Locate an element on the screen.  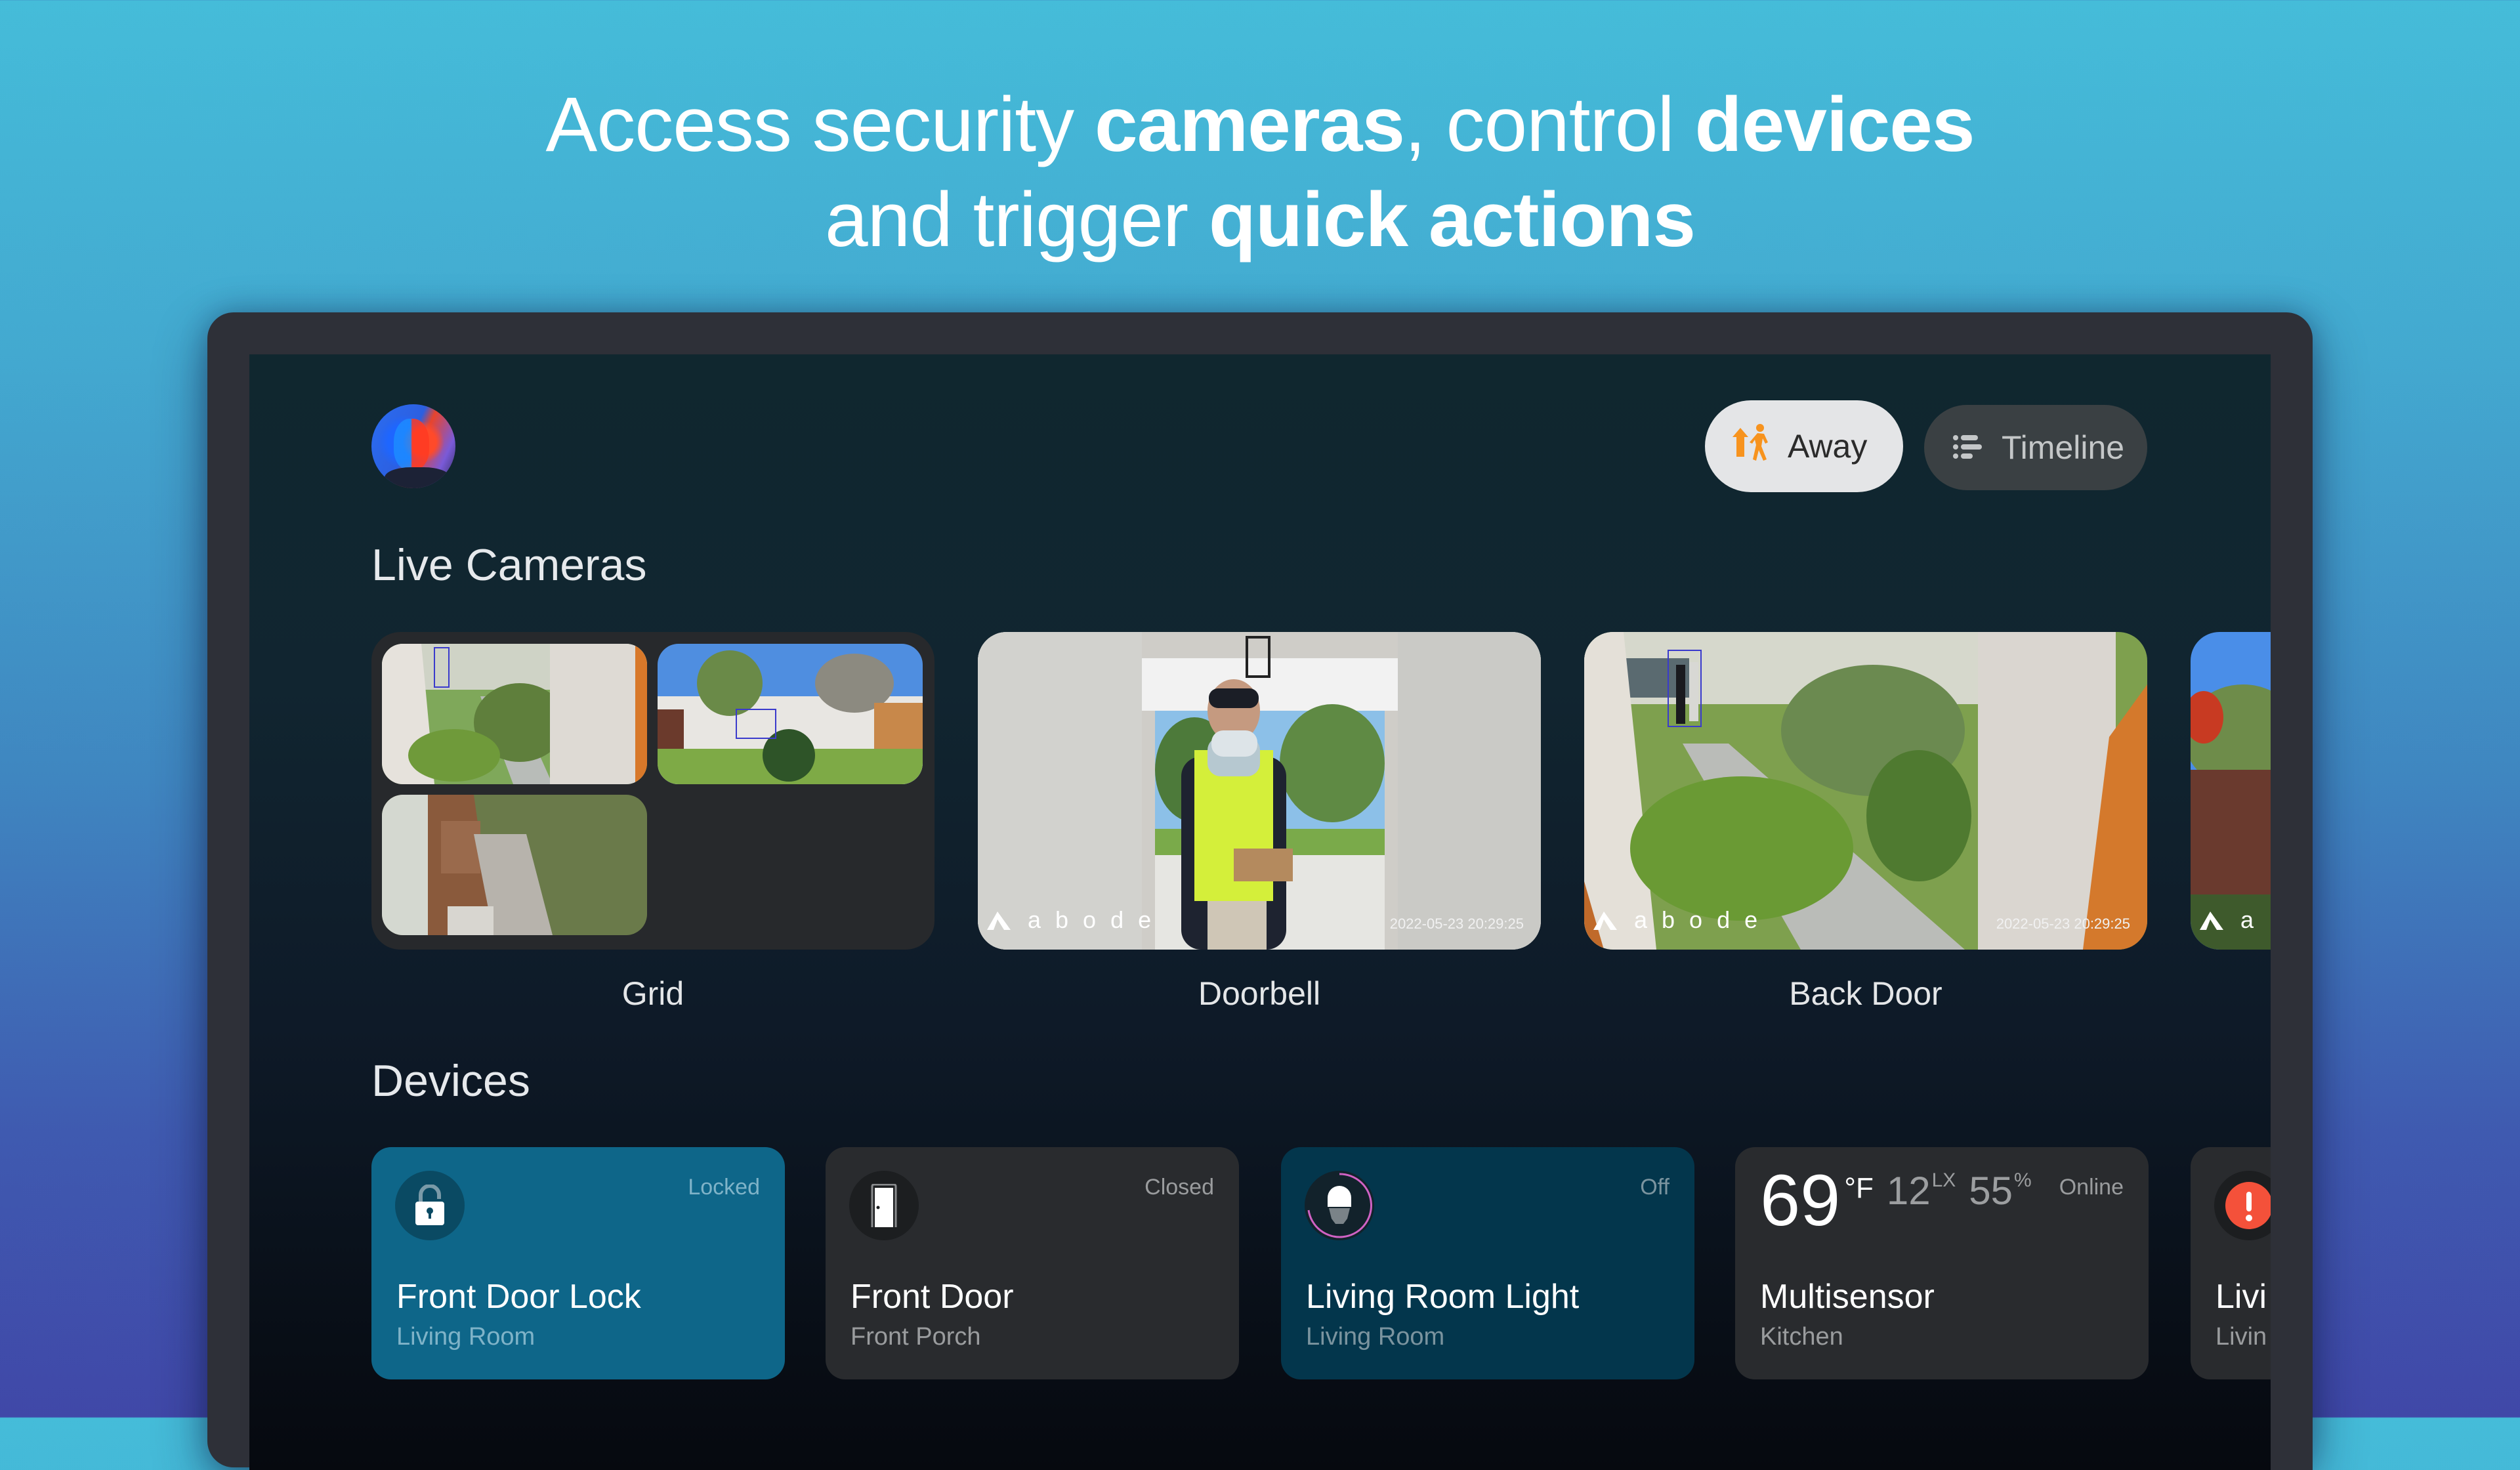
timeline-button: Timeline is located at coordinates (2035, 447).